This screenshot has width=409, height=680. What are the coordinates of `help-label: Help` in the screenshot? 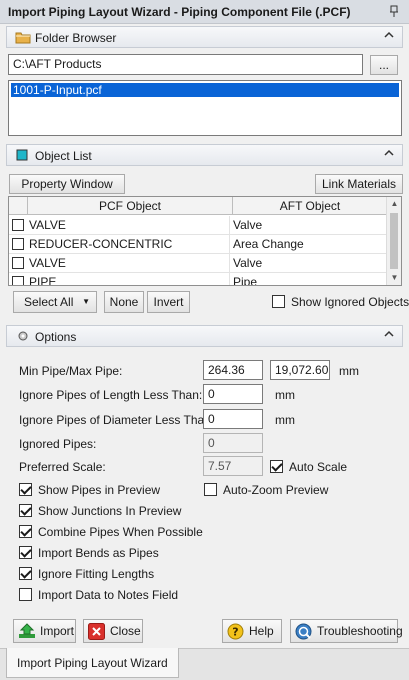 It's located at (261, 631).